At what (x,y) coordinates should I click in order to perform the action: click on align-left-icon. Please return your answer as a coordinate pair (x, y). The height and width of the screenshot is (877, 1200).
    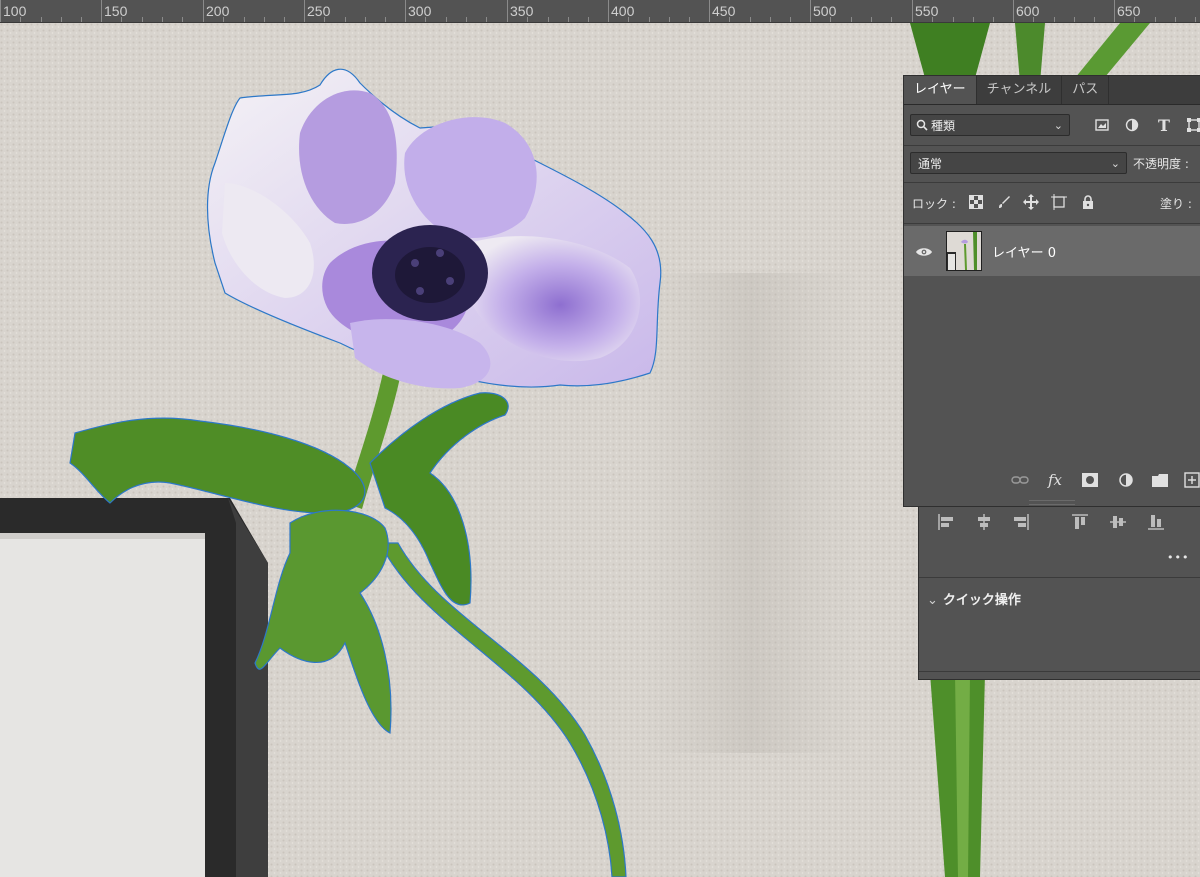
    Looking at the image, I should click on (946, 522).